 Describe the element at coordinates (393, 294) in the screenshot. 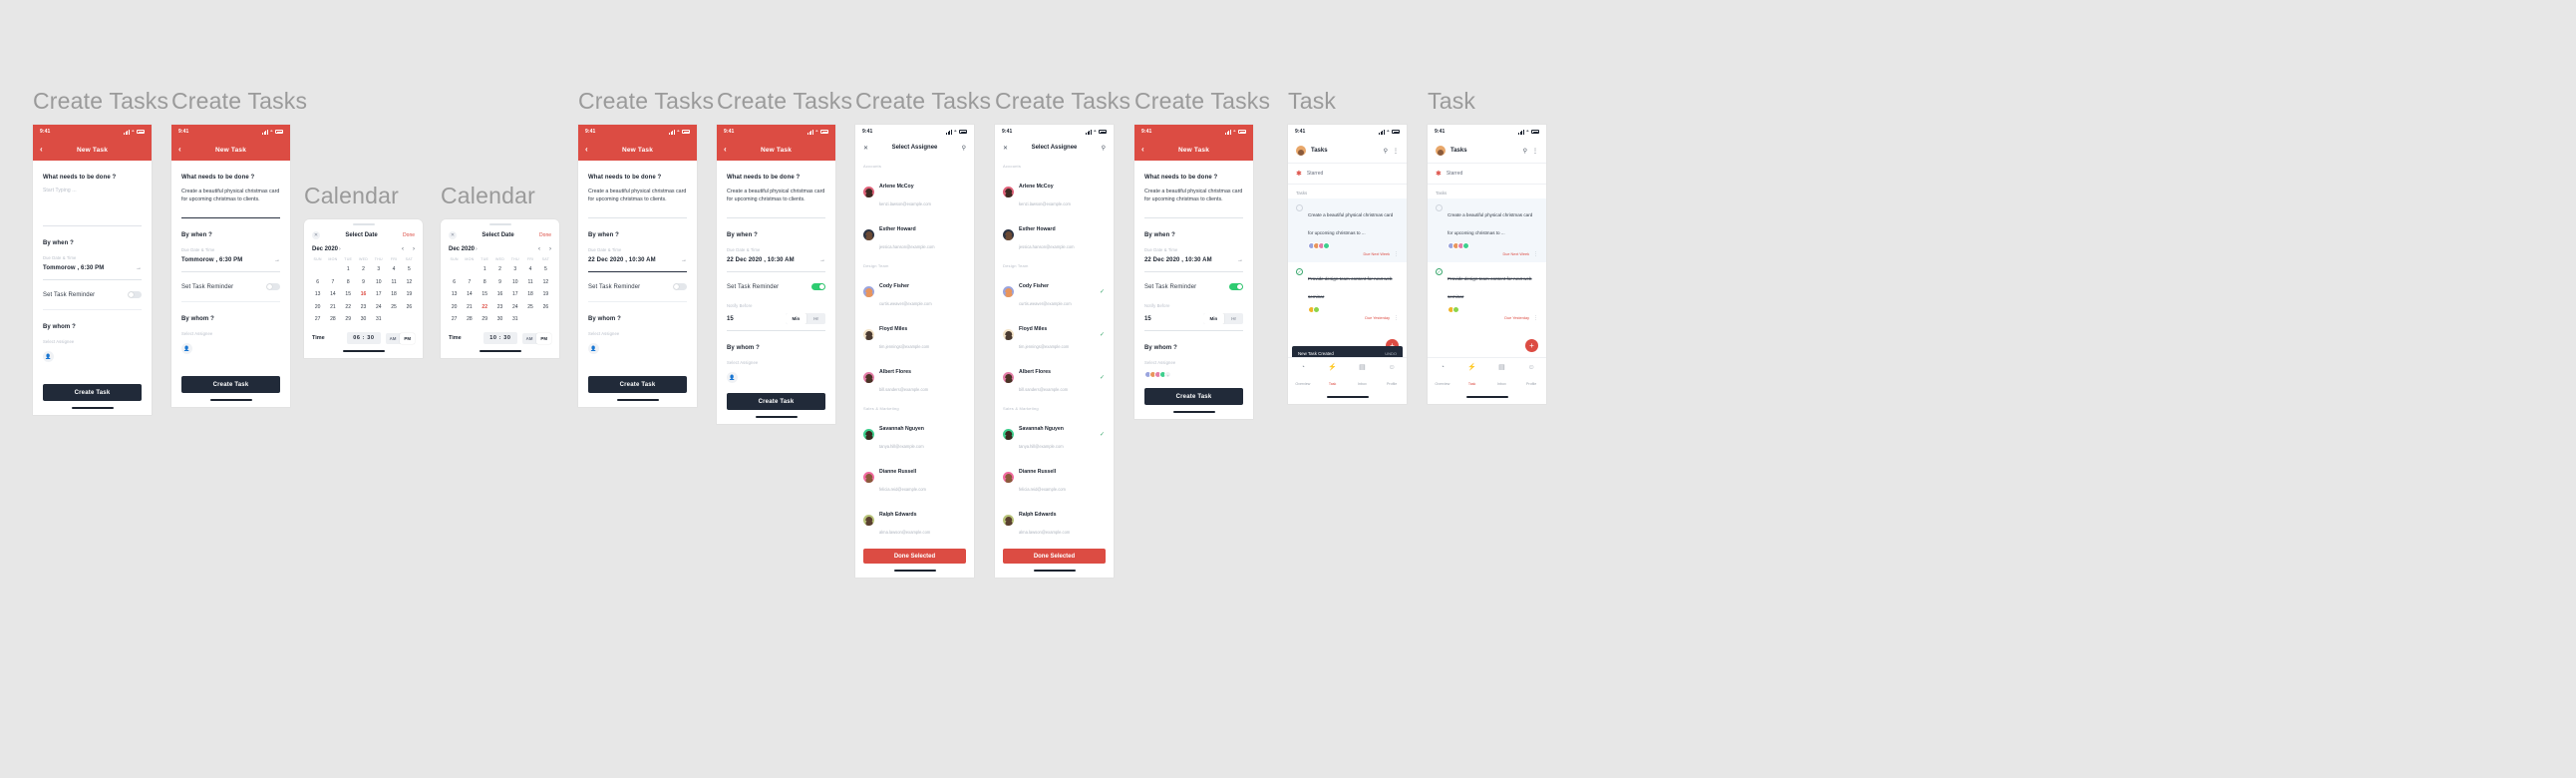

I see `calendar-day: 18` at that location.